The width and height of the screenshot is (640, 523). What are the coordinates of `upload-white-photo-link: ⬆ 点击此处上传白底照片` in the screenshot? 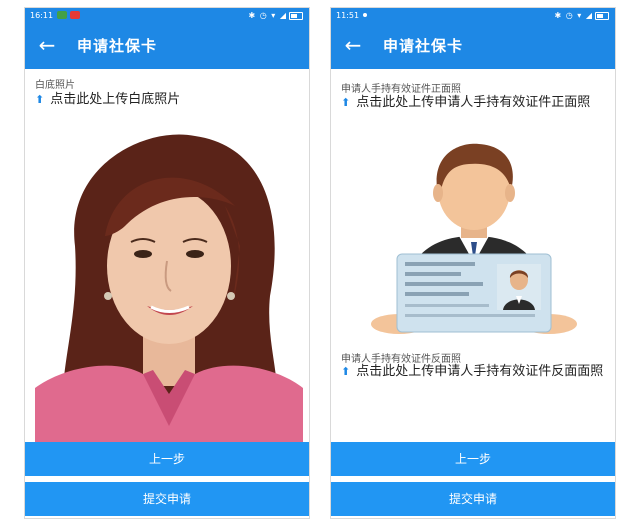 It's located at (168, 100).